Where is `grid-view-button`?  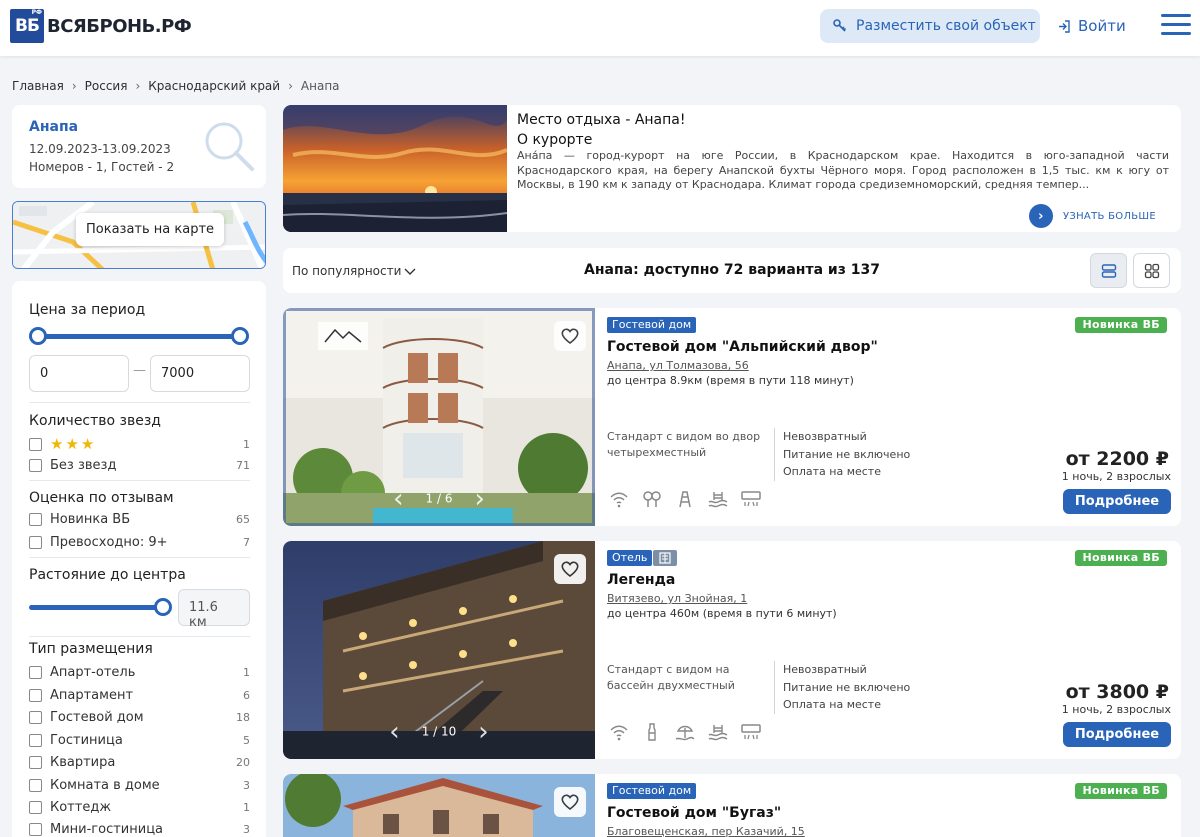 grid-view-button is located at coordinates (1151, 270).